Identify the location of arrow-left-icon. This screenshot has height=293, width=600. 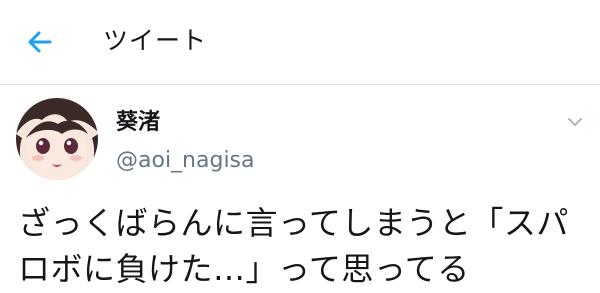
(40, 42).